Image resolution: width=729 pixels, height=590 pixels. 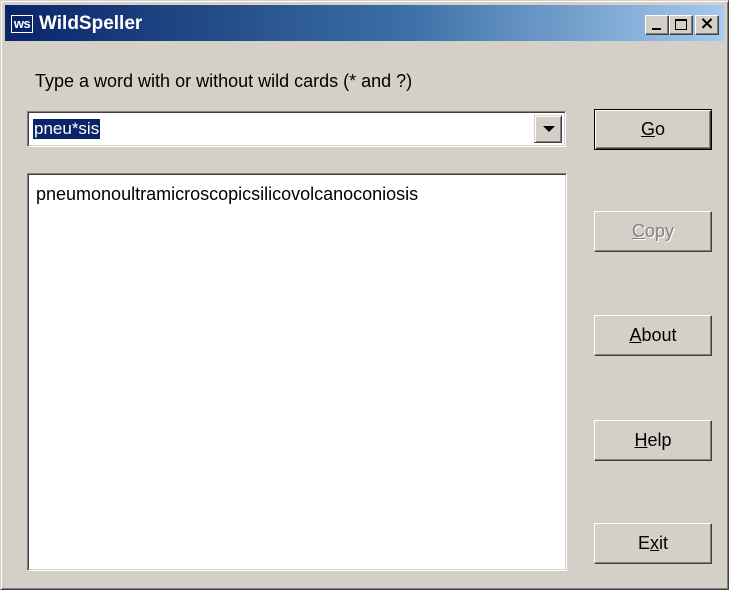 What do you see at coordinates (638, 231) in the screenshot?
I see `copy-access-key: C` at bounding box center [638, 231].